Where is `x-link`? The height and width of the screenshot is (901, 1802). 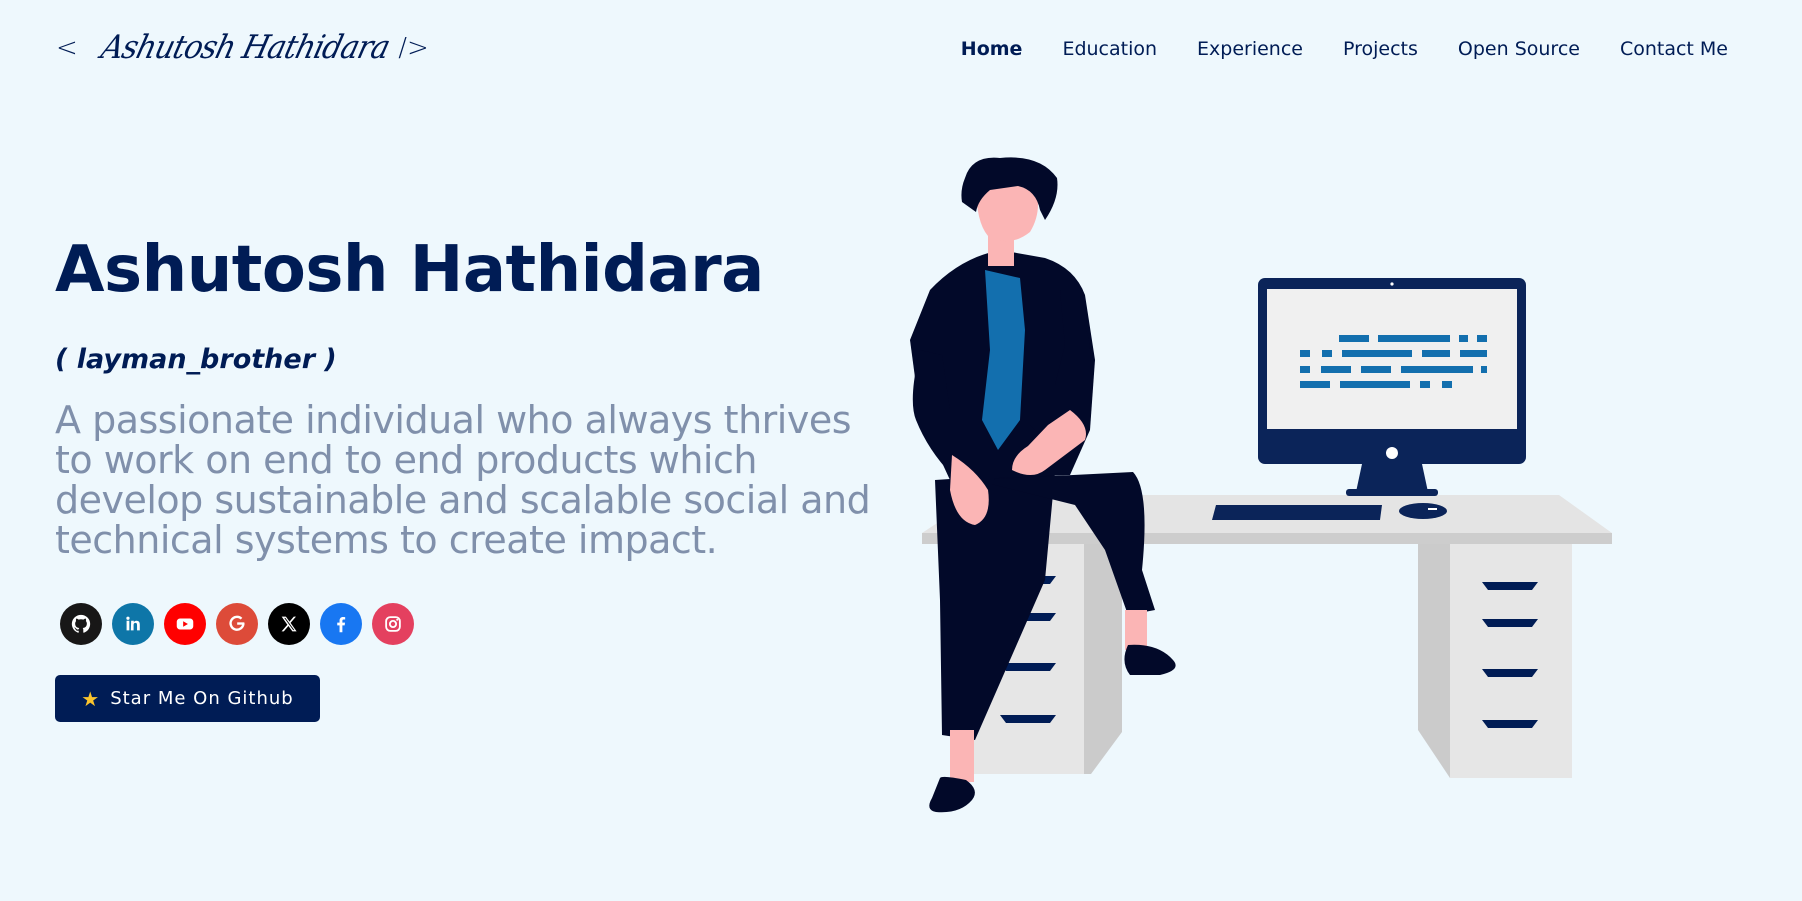 x-link is located at coordinates (289, 624).